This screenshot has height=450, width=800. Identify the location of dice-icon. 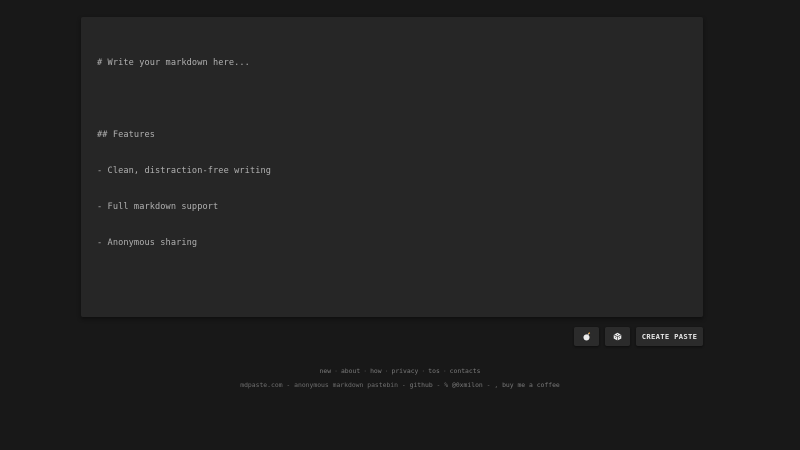
(617, 336).